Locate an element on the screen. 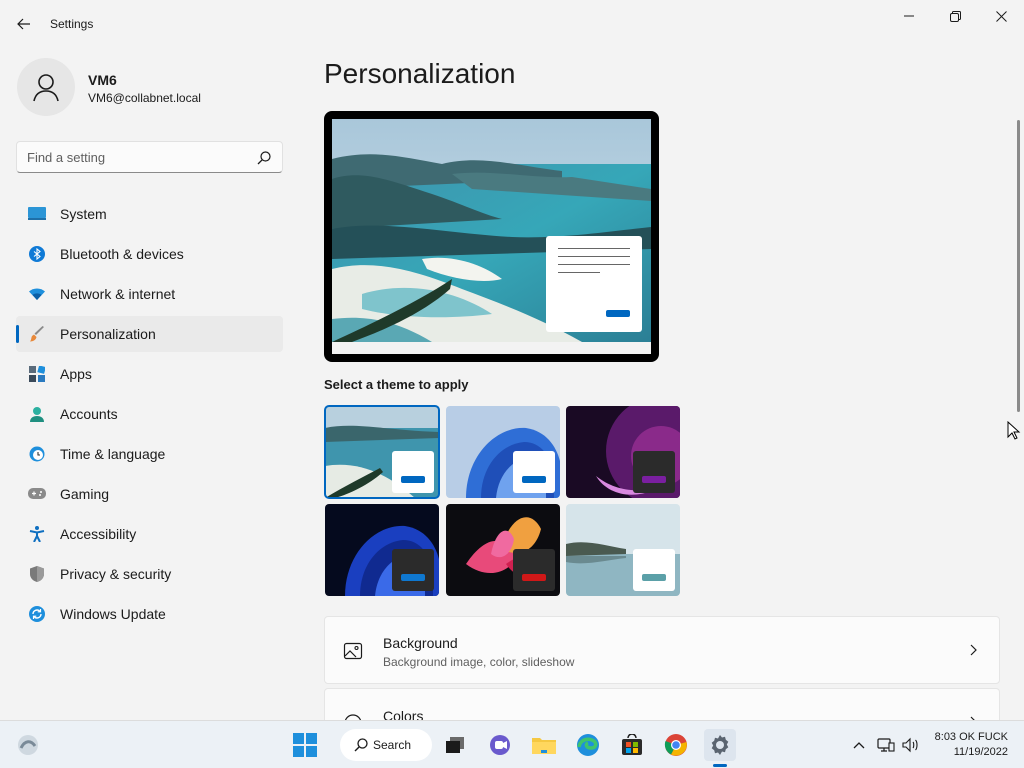  sidebar-item-apps: Apps is located at coordinates (149, 374).